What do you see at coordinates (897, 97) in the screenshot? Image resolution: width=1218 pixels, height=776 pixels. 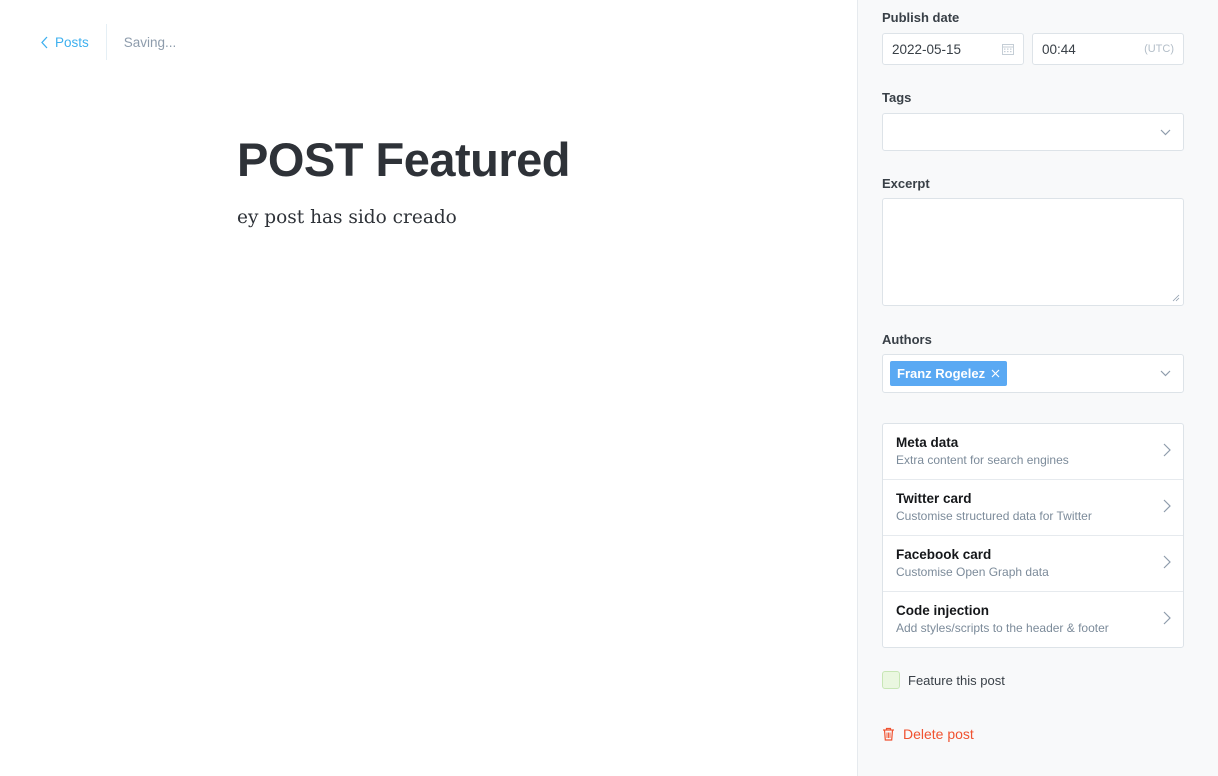 I see `tags-label: Tags` at bounding box center [897, 97].